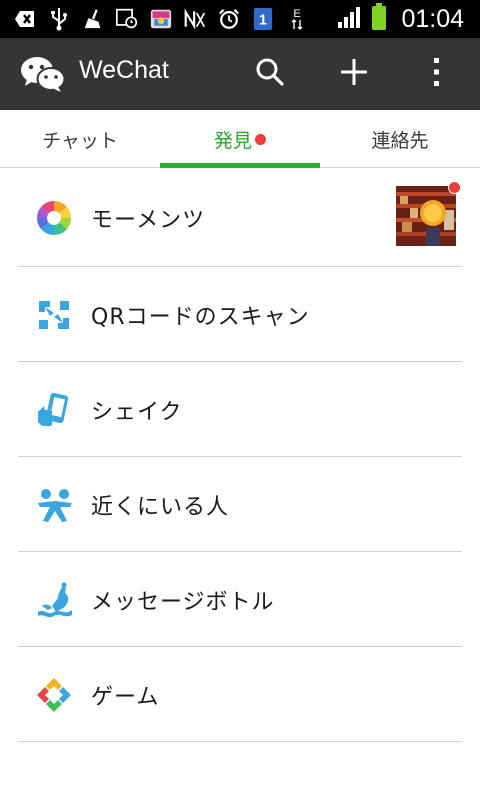 Image resolution: width=480 pixels, height=800 pixels. Describe the element at coordinates (240, 694) in the screenshot. I see `list-item-games: ゲーム` at that location.